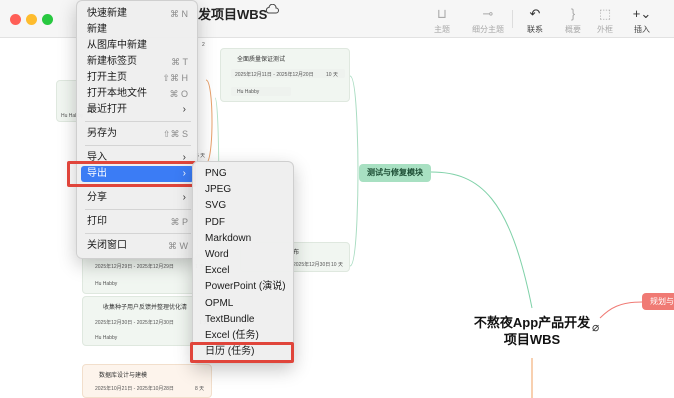  Describe the element at coordinates (117, 45) in the screenshot. I see `menu-item-label: 从图库中新建` at that location.